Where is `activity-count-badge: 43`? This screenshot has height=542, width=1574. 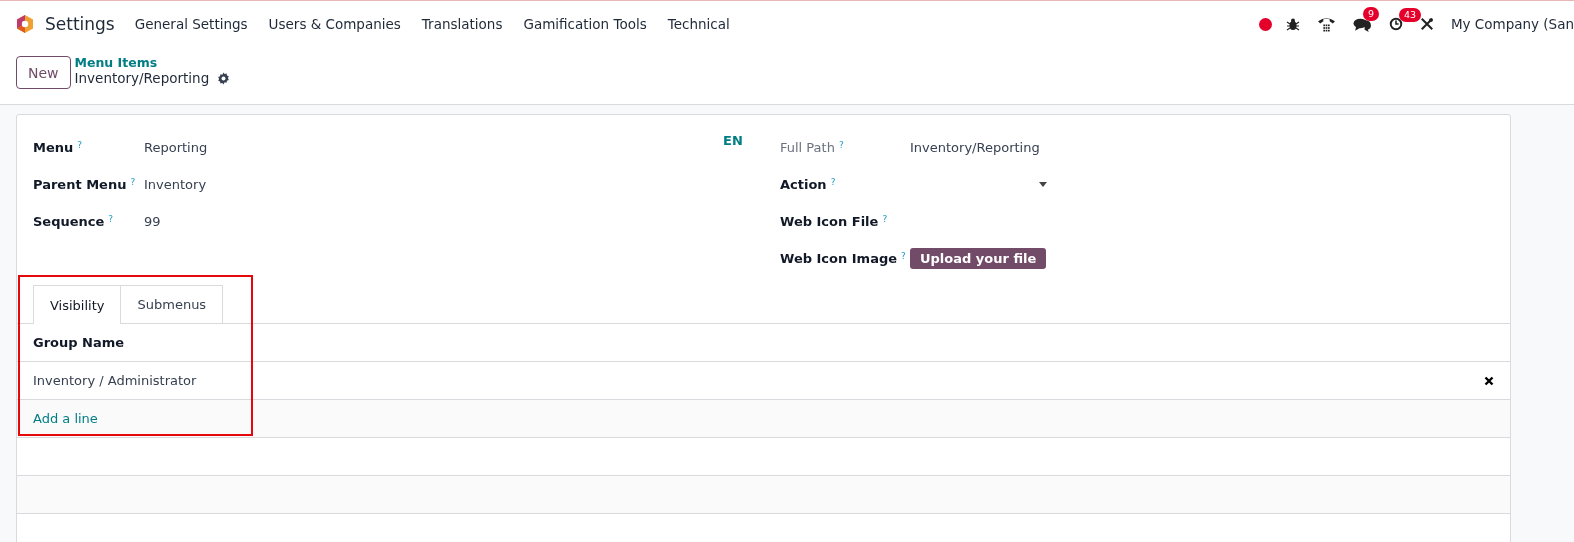
activity-count-badge: 43 is located at coordinates (1409, 15).